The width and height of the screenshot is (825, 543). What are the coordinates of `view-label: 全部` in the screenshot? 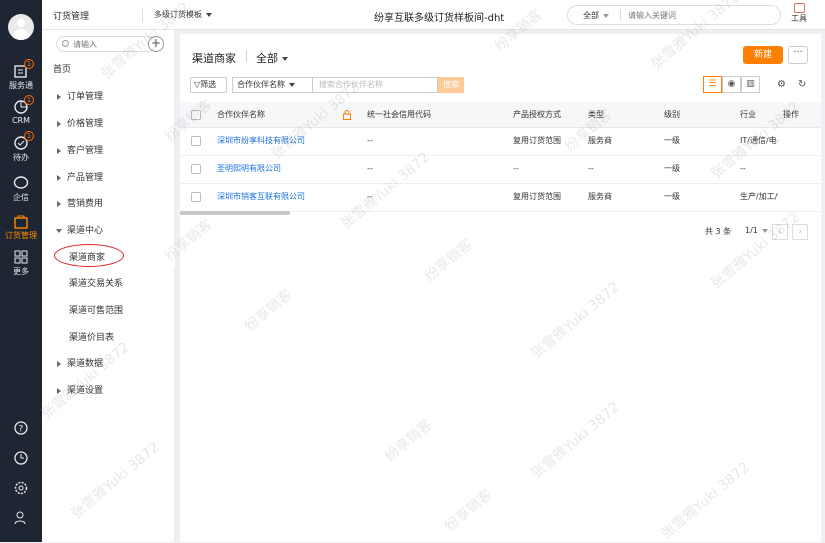 It's located at (267, 58).